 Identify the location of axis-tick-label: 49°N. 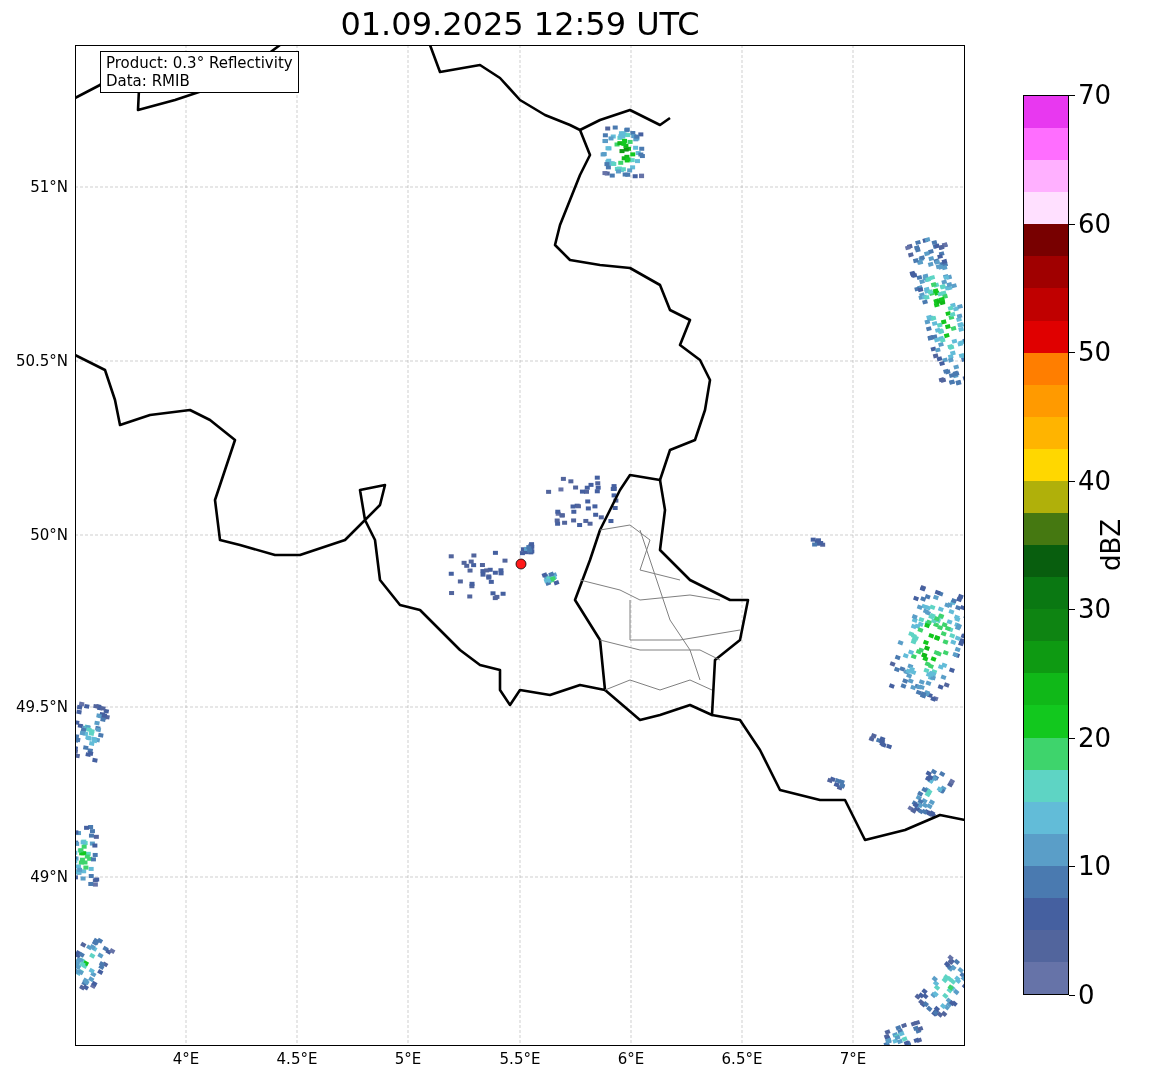
(48, 877).